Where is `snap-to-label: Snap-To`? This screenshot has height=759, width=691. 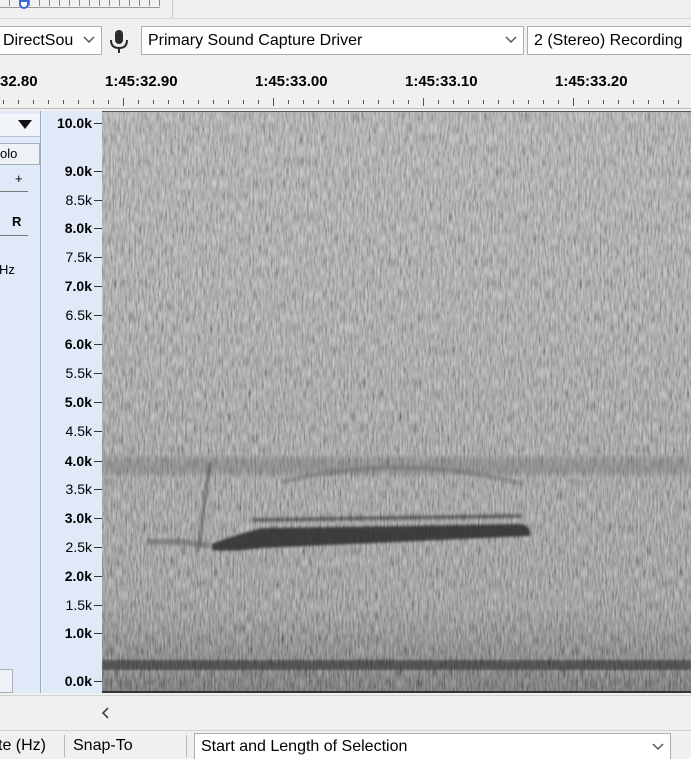 snap-to-label: Snap-To is located at coordinates (103, 745).